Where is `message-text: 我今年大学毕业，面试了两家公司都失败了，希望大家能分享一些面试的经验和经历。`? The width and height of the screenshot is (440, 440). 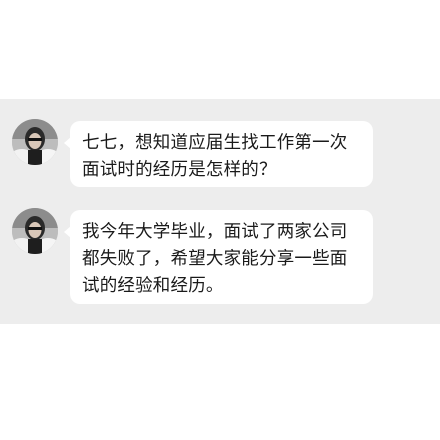 message-text: 我今年大学毕业，面试了两家公司都失败了，希望大家能分享一些面试的经验和经历。 is located at coordinates (215, 259).